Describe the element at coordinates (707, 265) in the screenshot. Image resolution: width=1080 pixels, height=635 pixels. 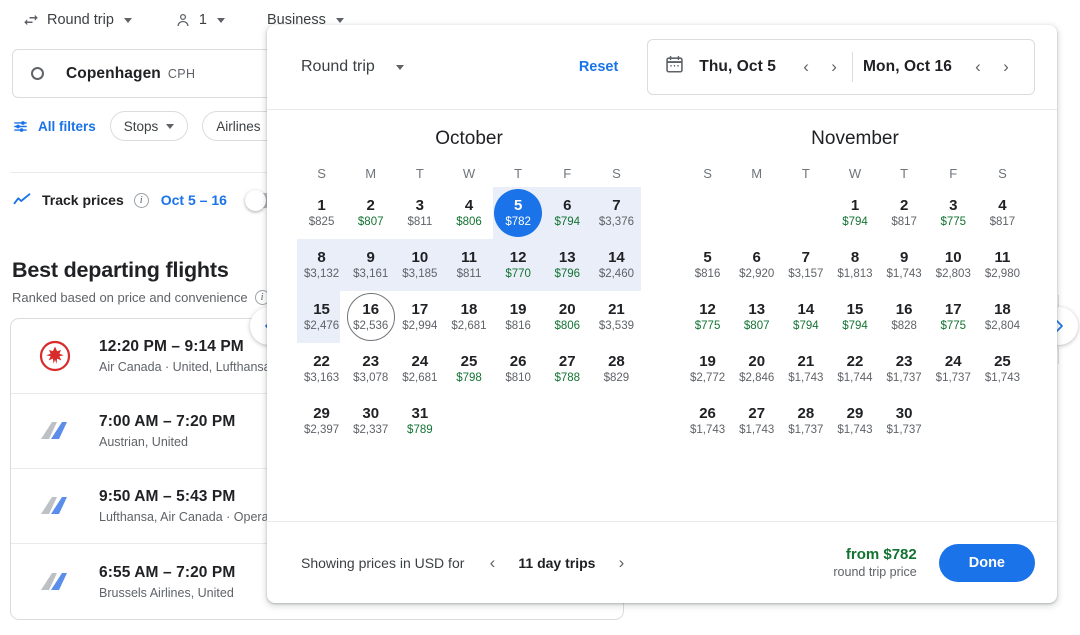
I see `calendar-day-cell: 5 $816` at that location.